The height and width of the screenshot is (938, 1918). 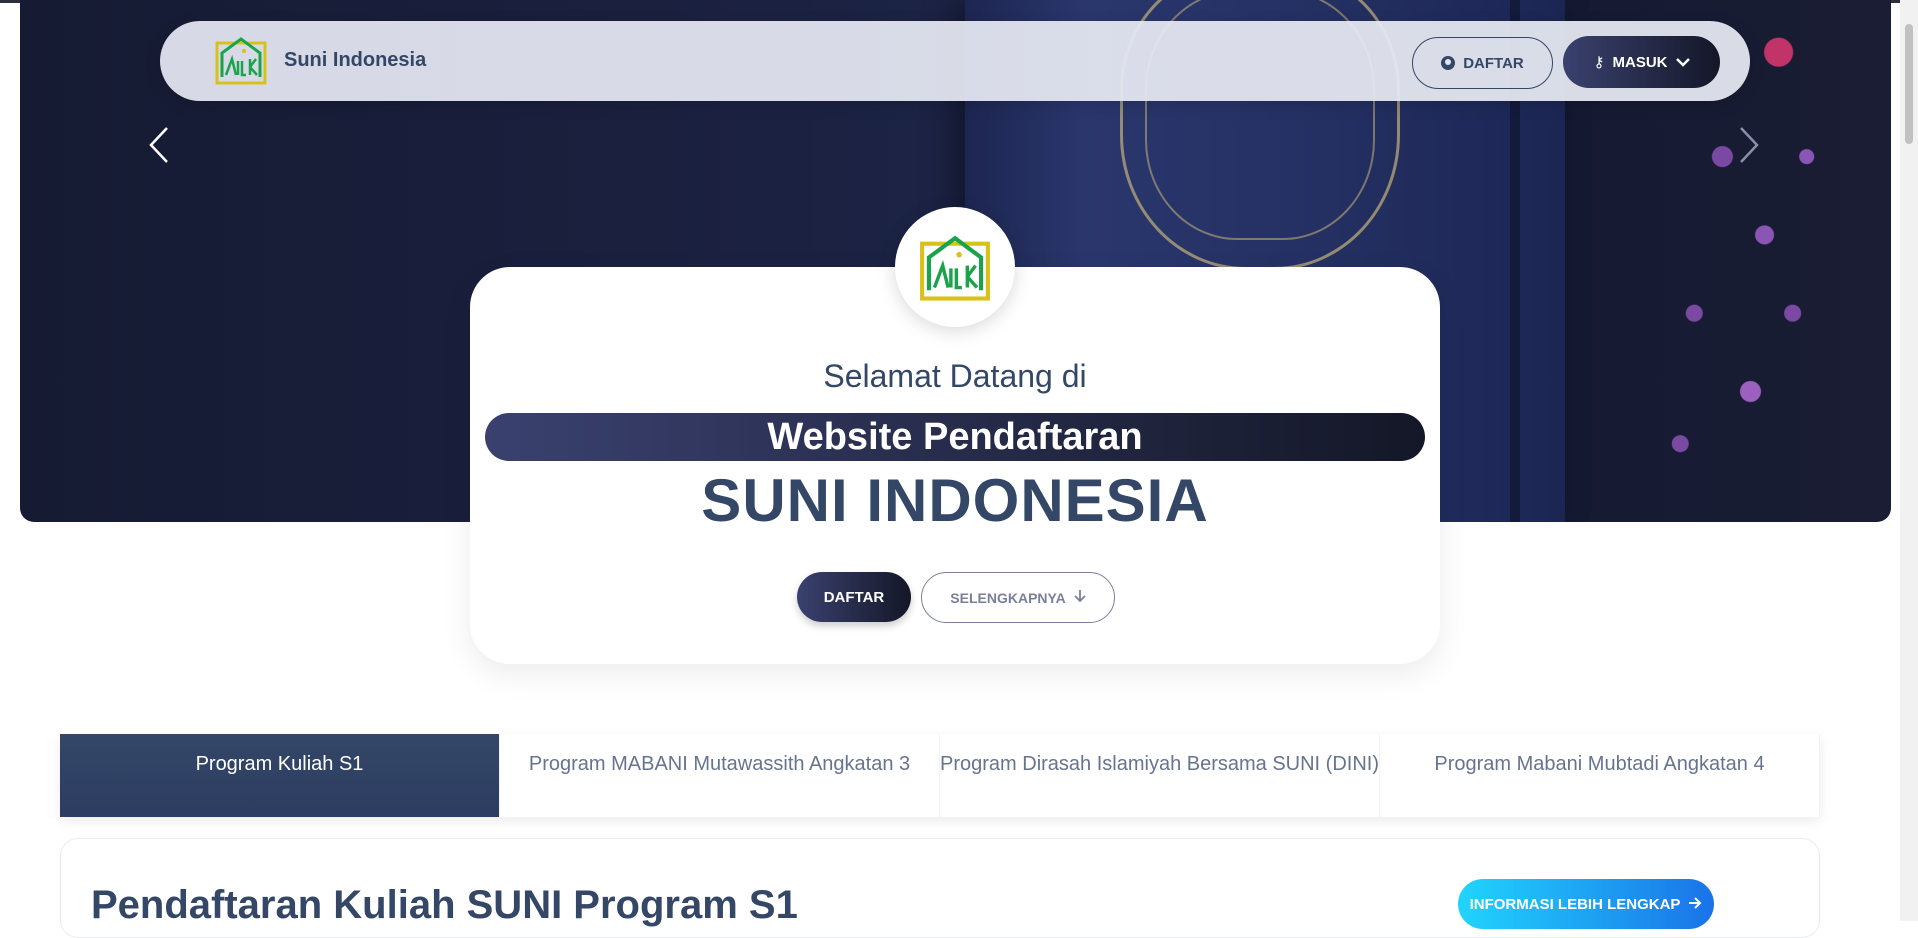 What do you see at coordinates (1749, 145) in the screenshot?
I see `chevron-right-icon` at bounding box center [1749, 145].